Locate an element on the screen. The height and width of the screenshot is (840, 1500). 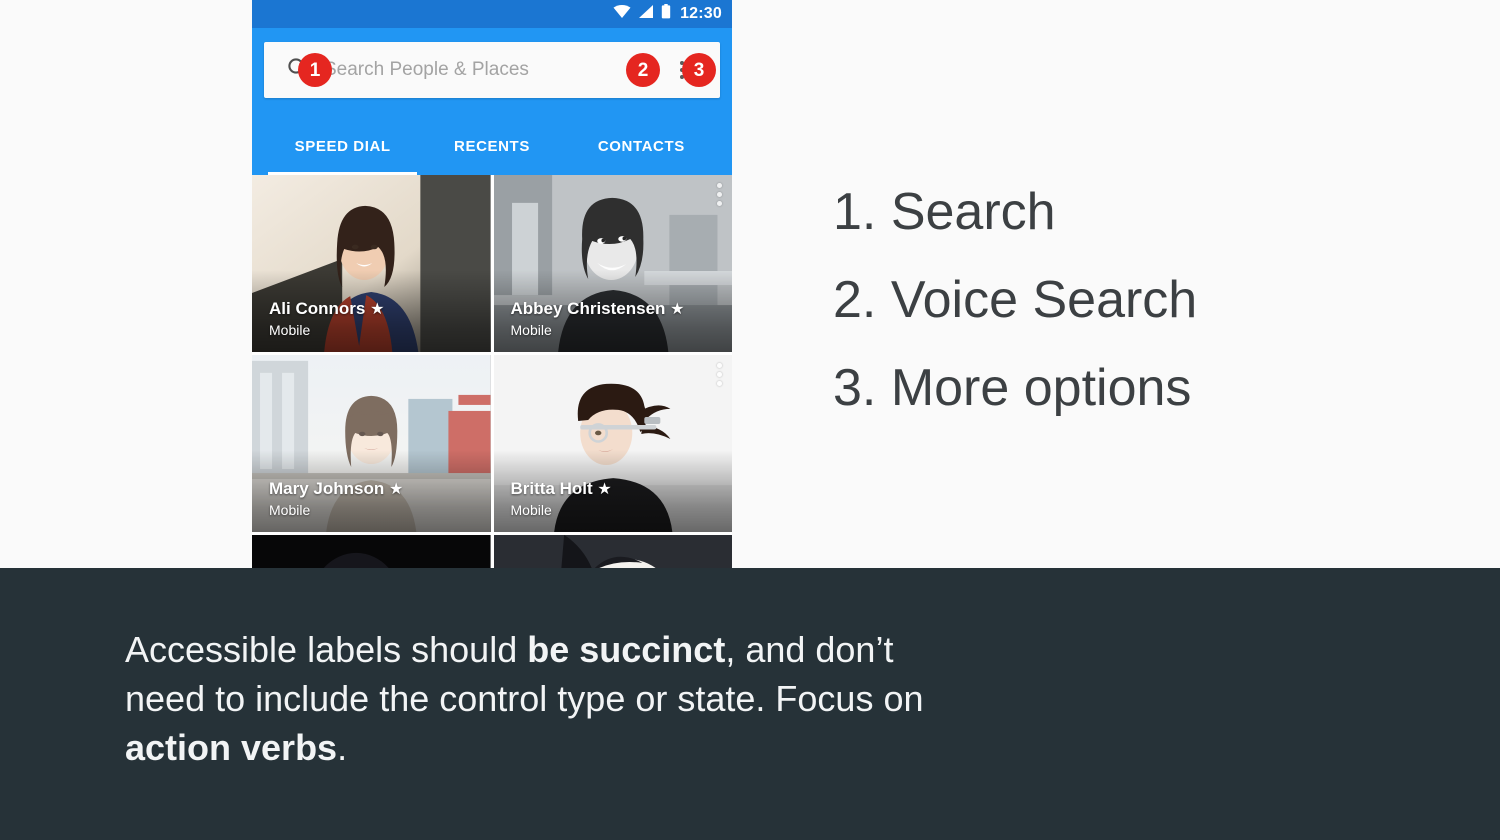
search-input: Search People & Places is located at coordinates (478, 70).